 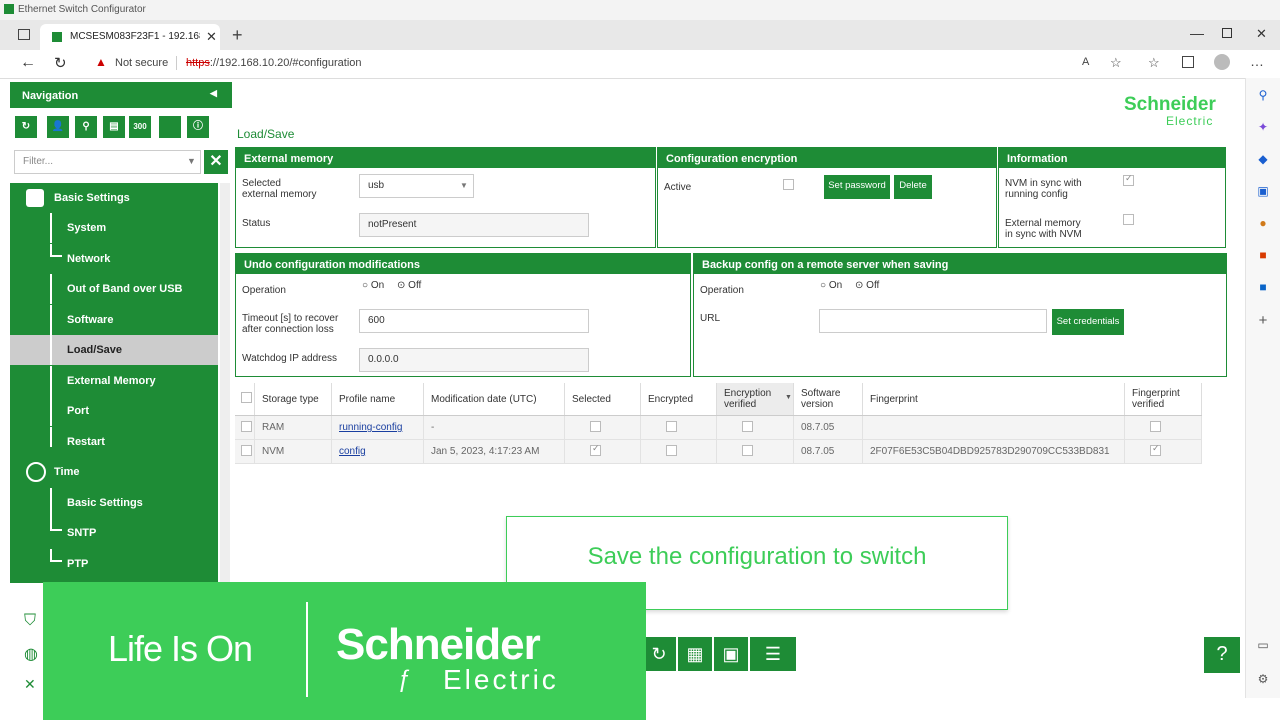 What do you see at coordinates (92, 198) in the screenshot?
I see `tree-item-label: Basic Settings` at bounding box center [92, 198].